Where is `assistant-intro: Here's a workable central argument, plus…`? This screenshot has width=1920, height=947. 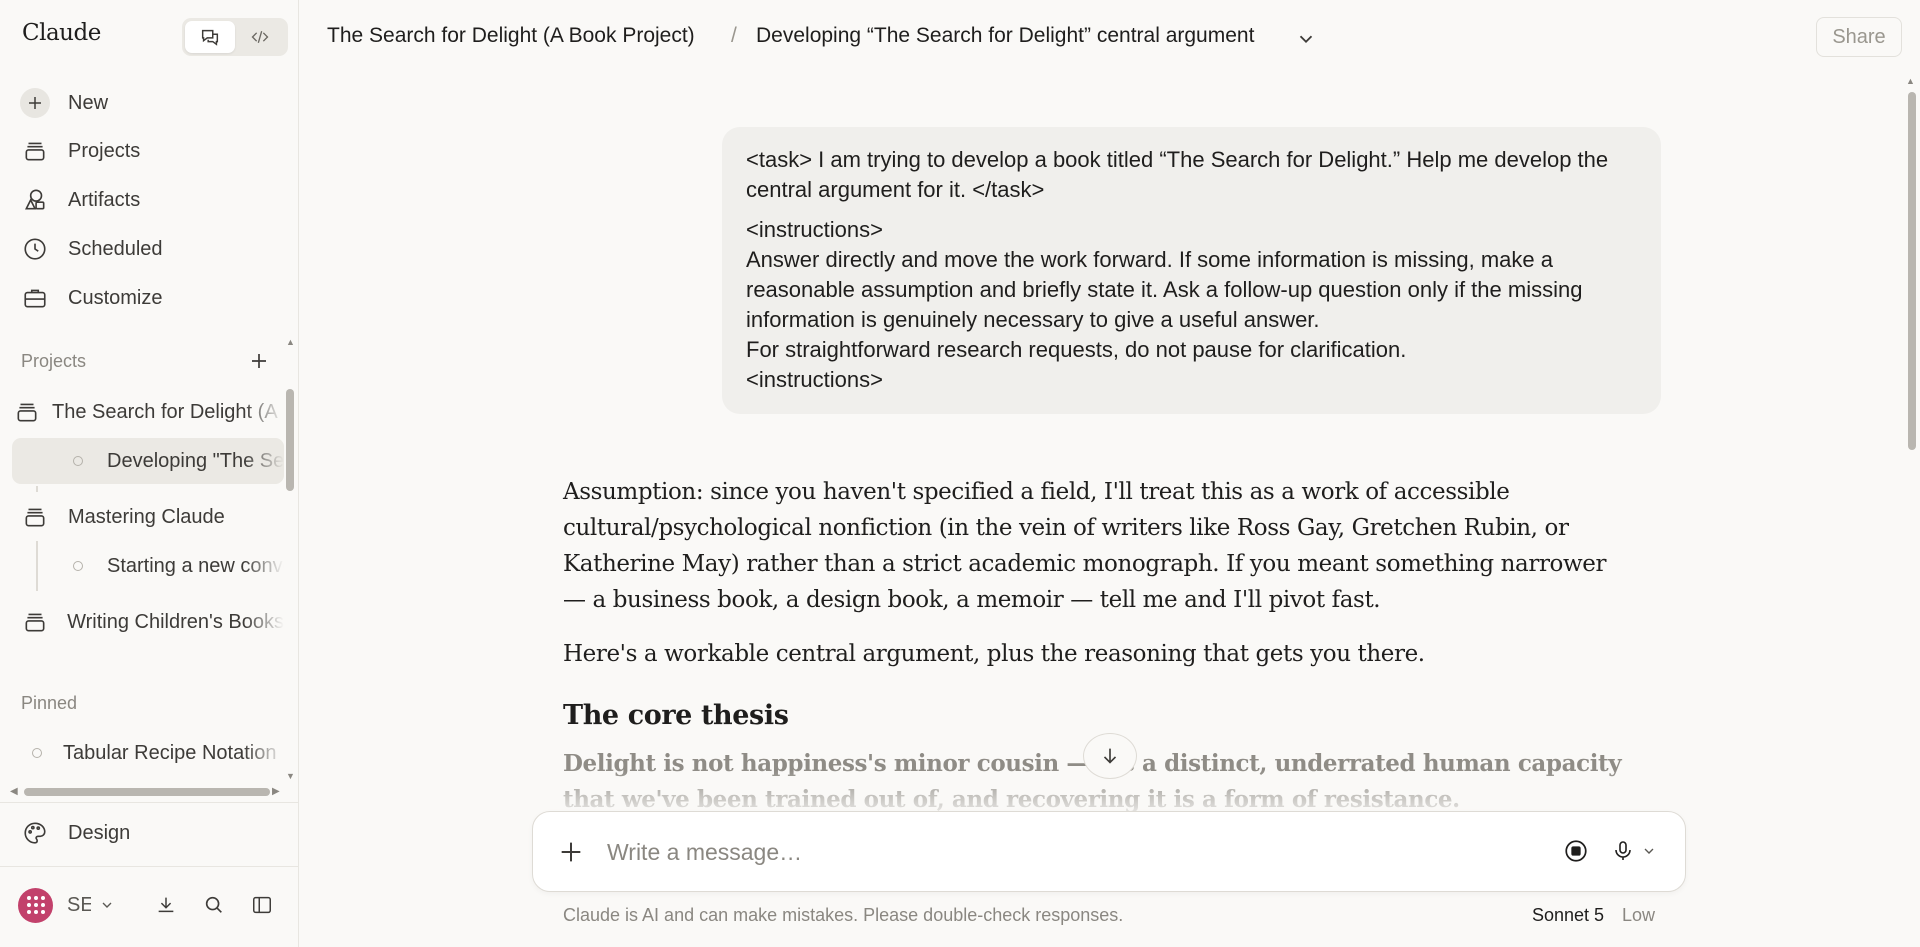
assistant-intro: Here's a workable central argument, plus… is located at coordinates (994, 654).